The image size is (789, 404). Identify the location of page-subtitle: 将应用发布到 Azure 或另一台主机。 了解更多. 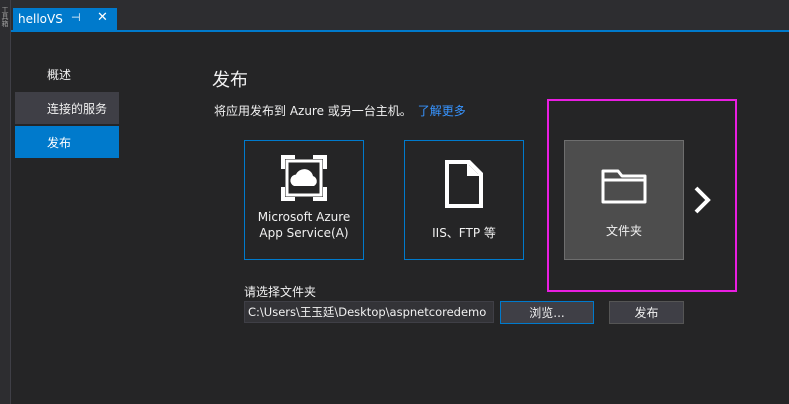
(340, 110).